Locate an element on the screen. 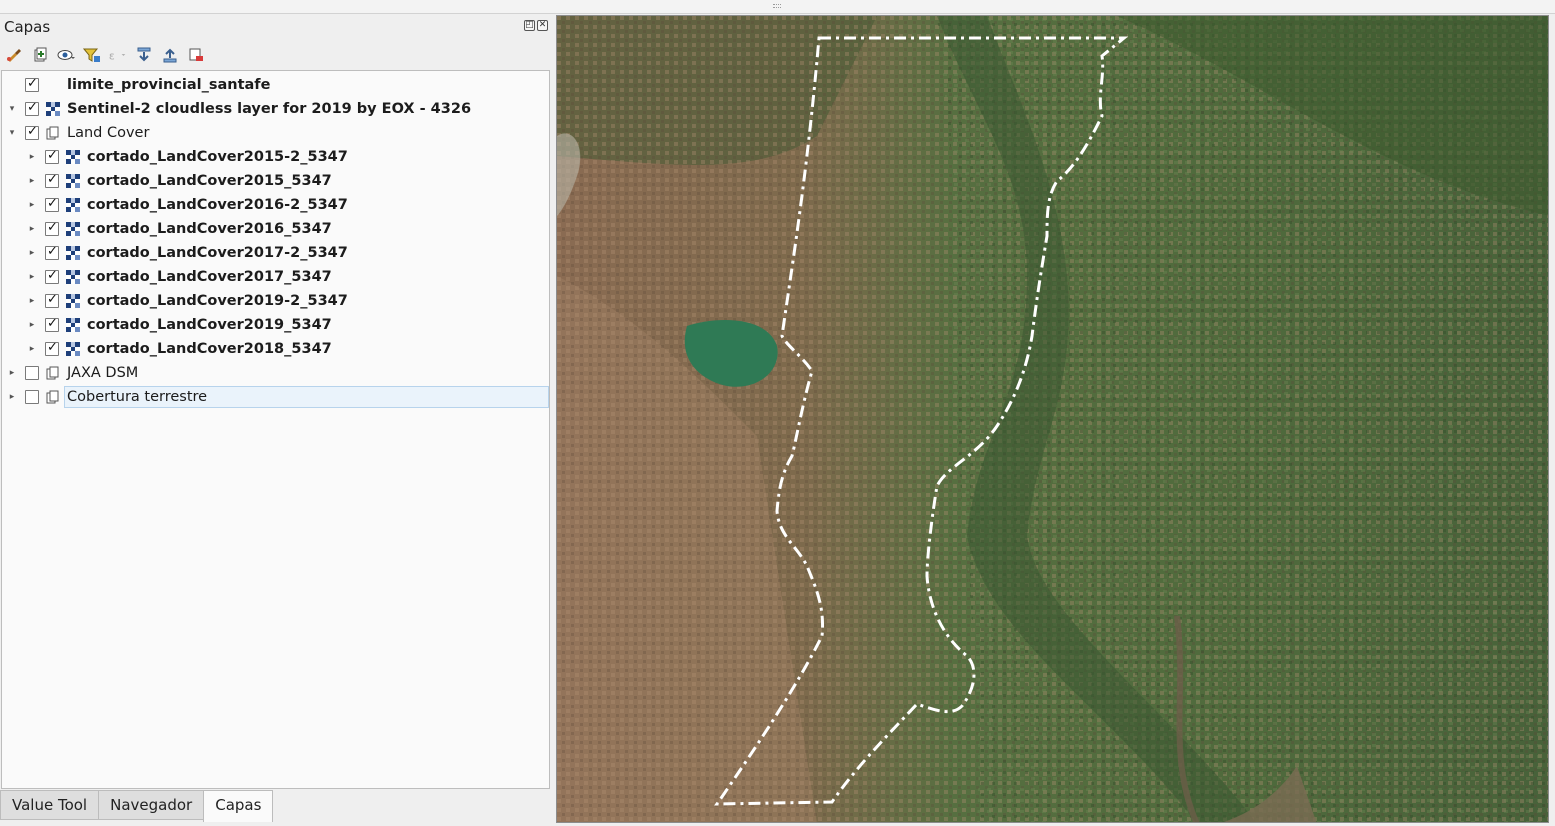  layer-label: Cobertura terrestre is located at coordinates (306, 397).